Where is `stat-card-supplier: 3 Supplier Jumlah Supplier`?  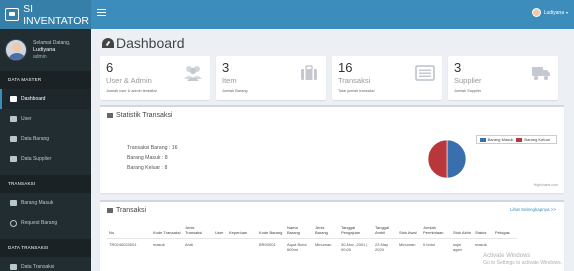 stat-card-supplier: 3 Supplier Jumlah Supplier is located at coordinates (503, 78).